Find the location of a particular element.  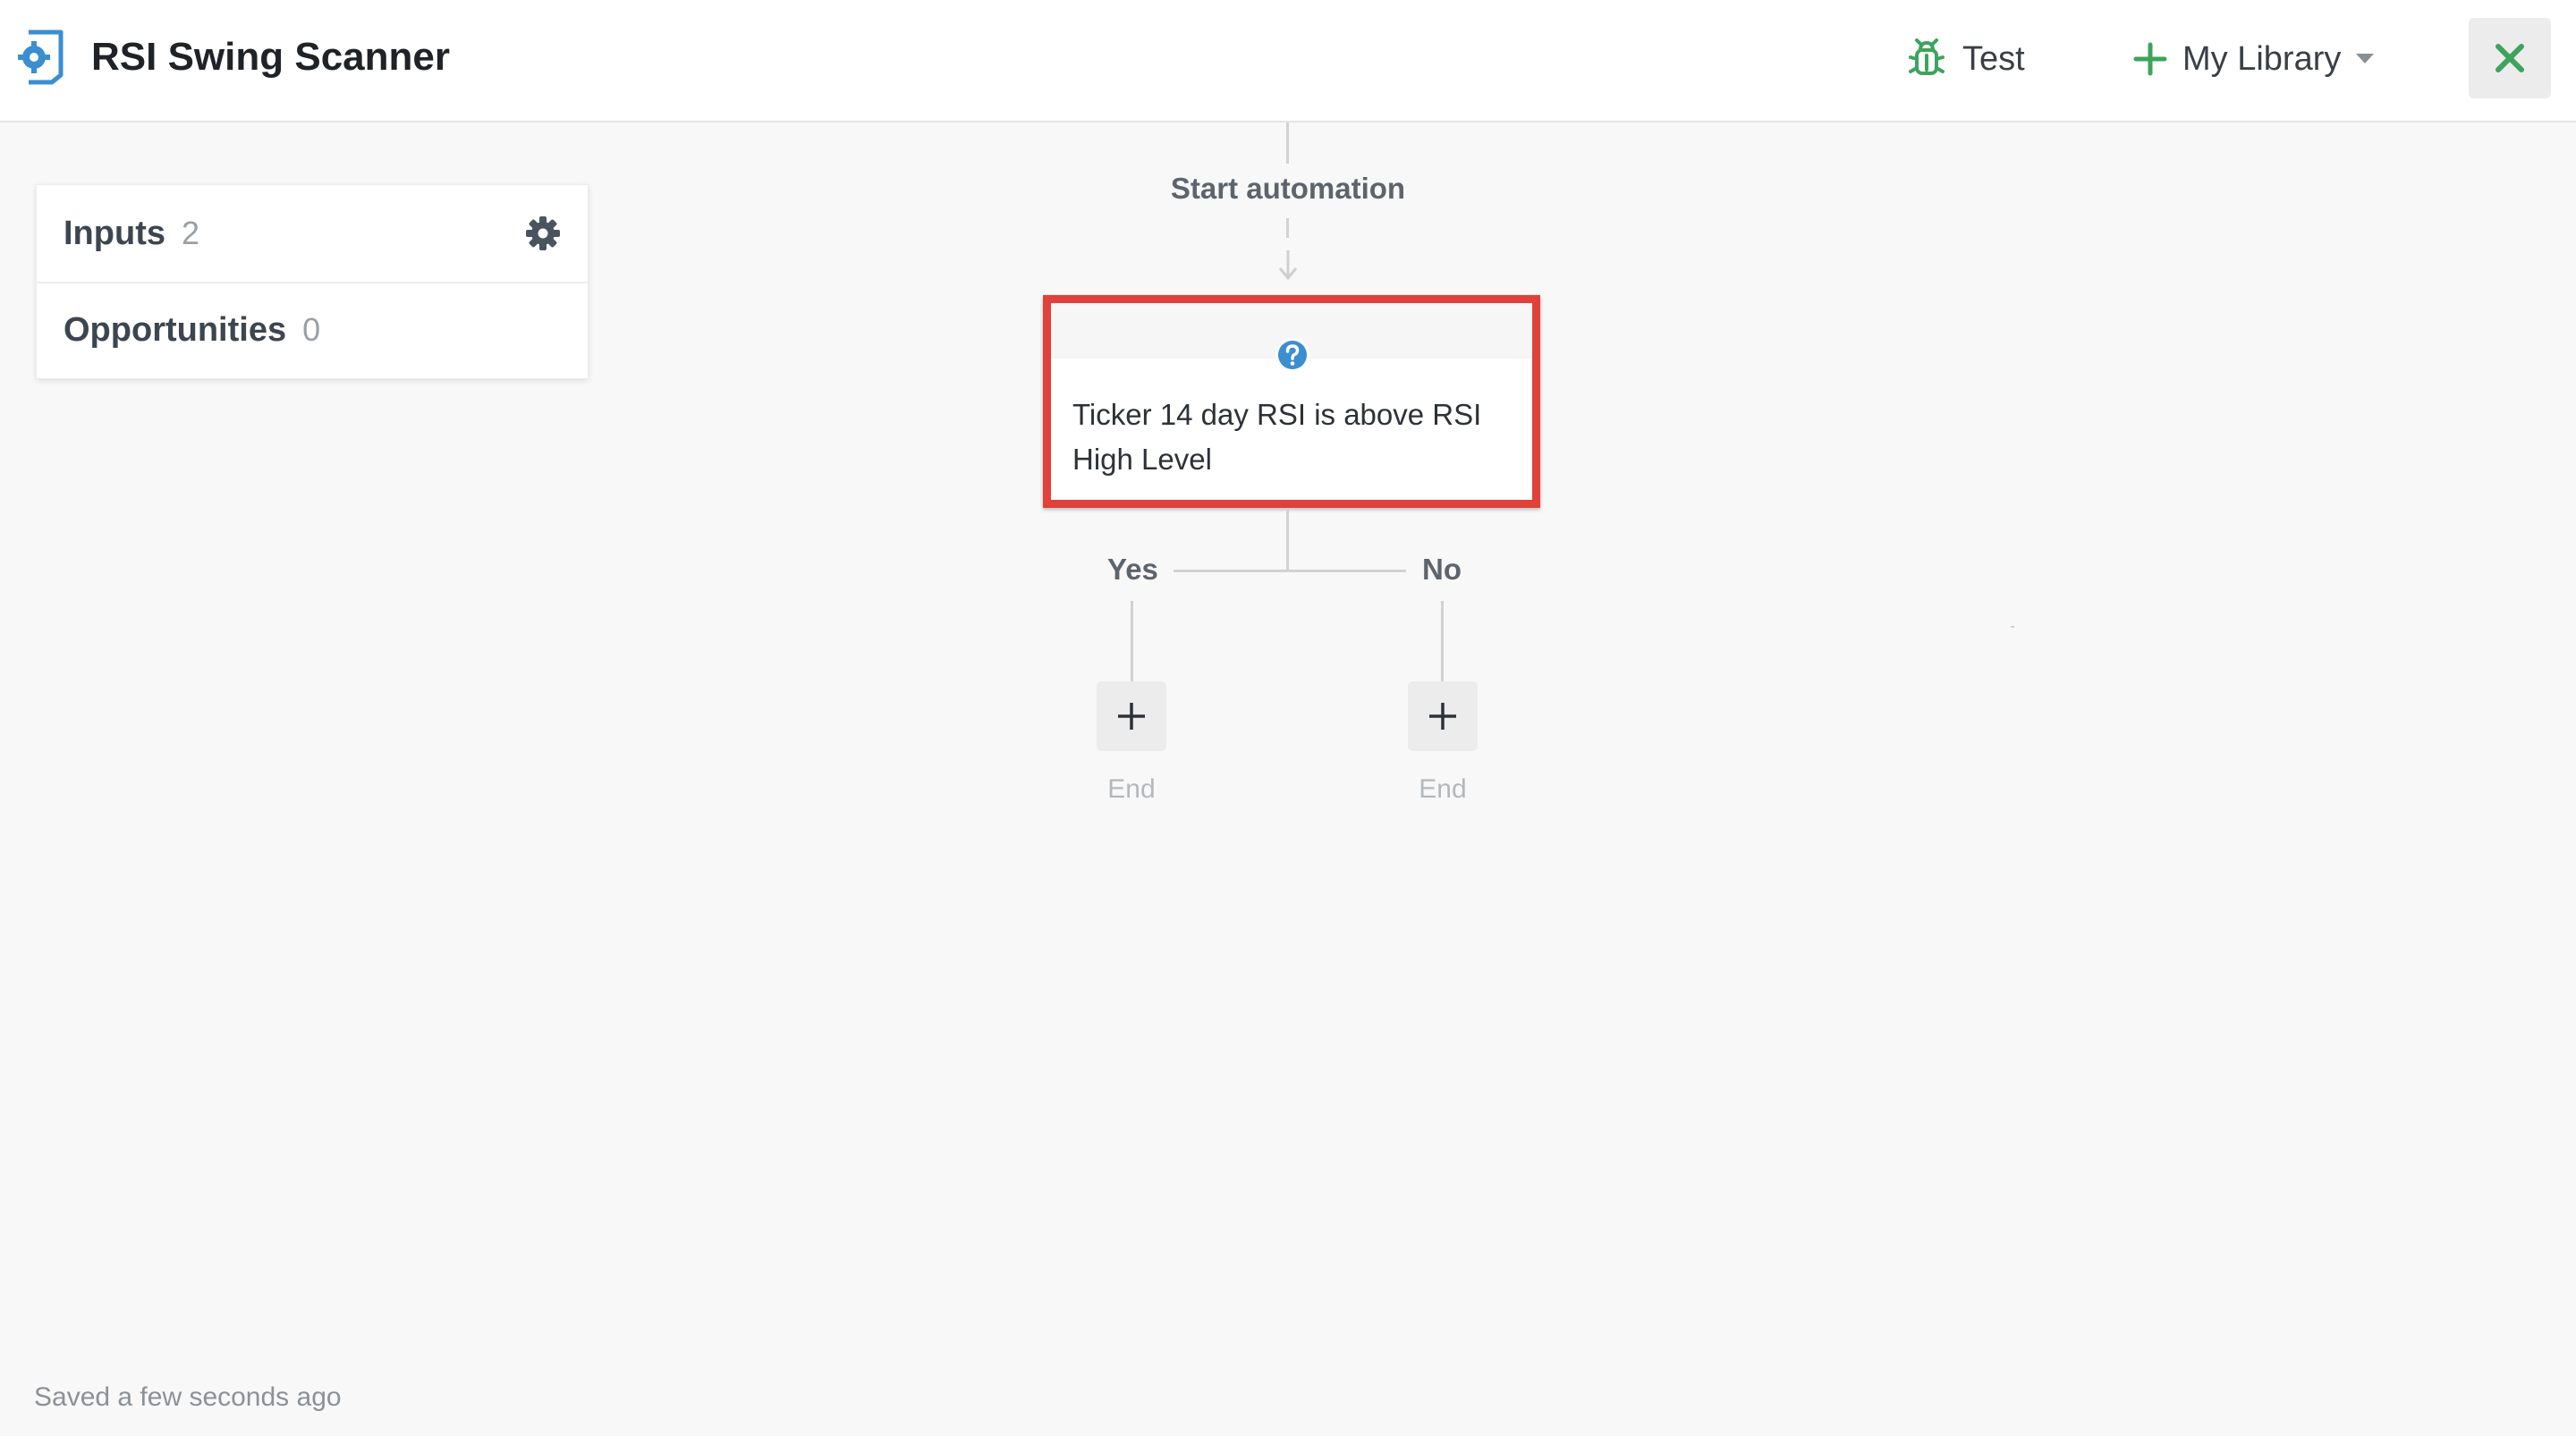

connector-yes is located at coordinates (1132, 641).